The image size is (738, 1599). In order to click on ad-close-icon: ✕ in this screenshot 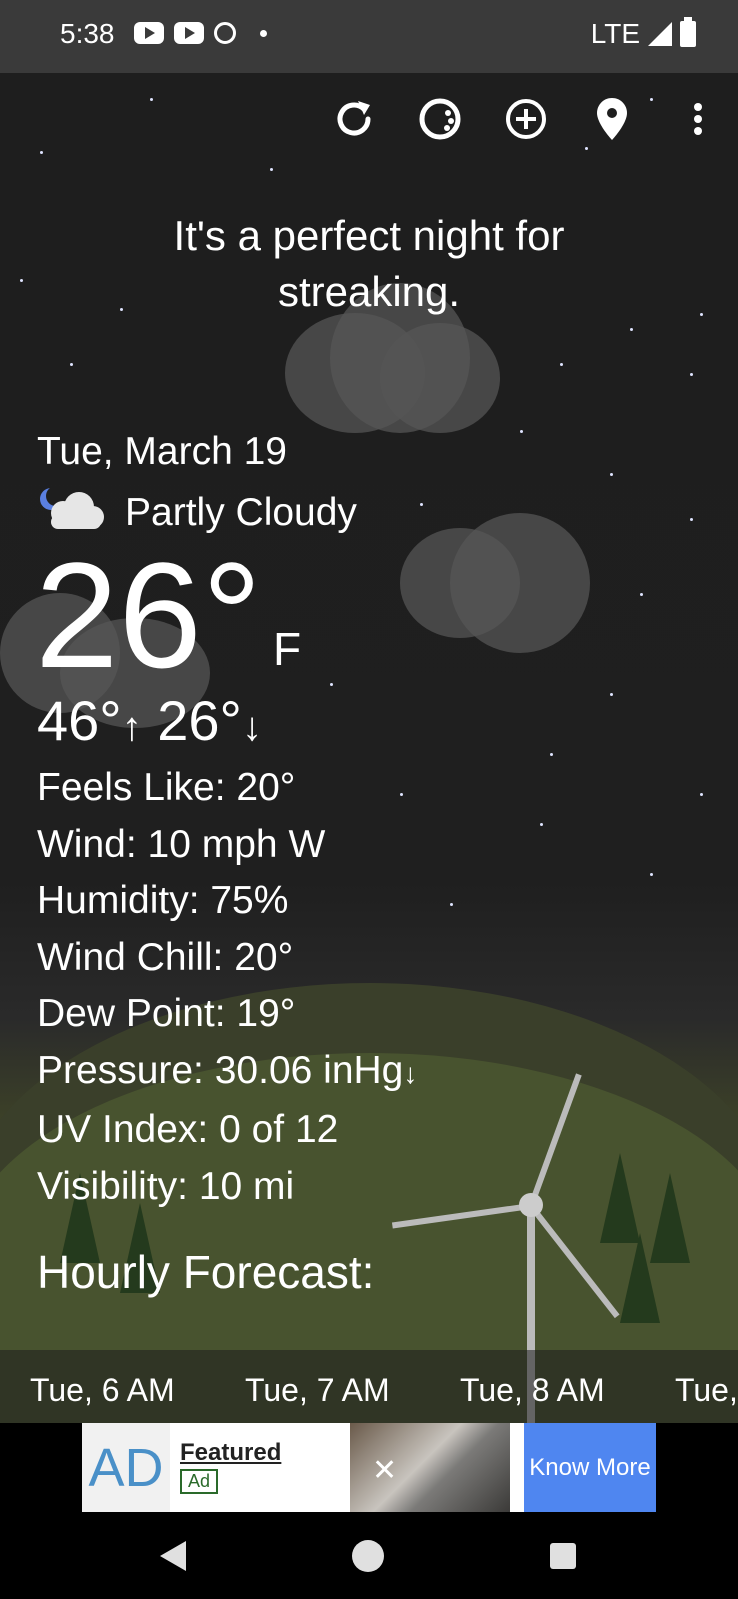, I will do `click(384, 1470)`.